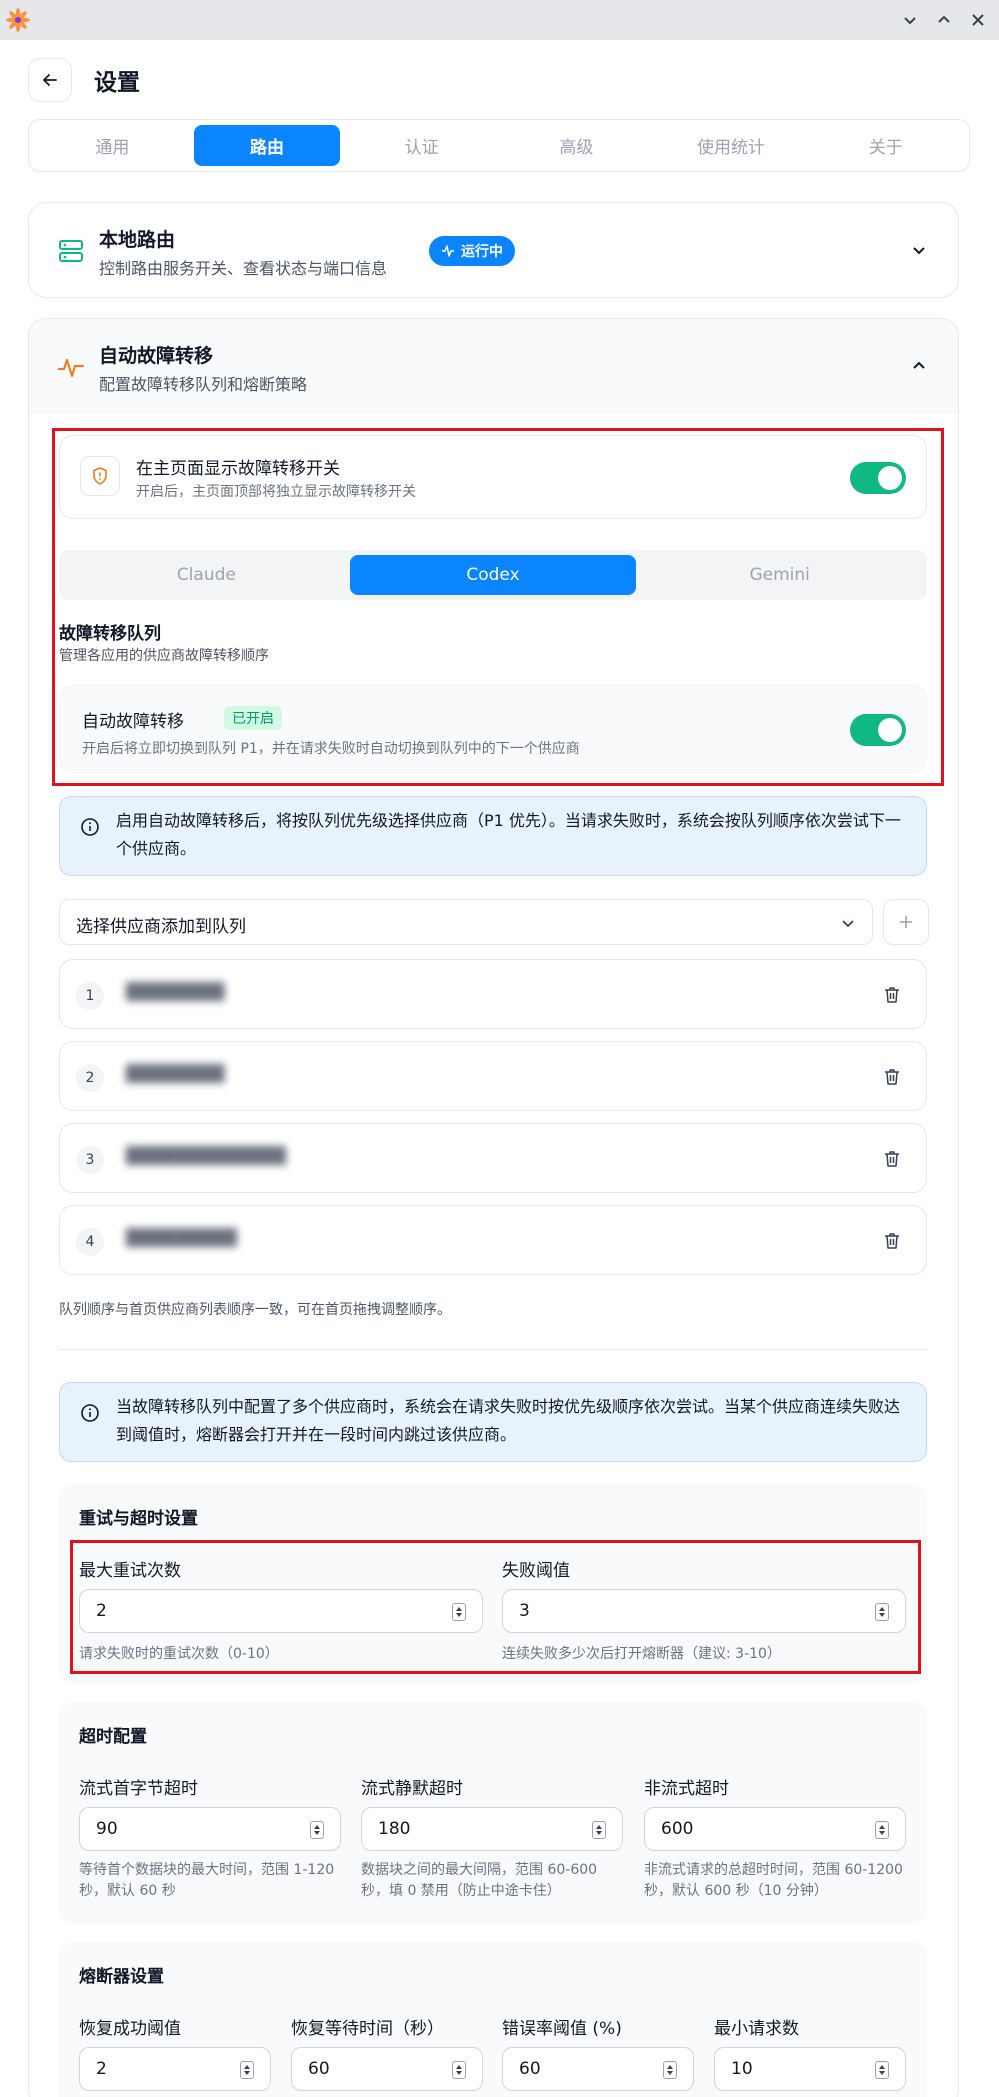 The width and height of the screenshot is (999, 2097). What do you see at coordinates (138, 1789) in the screenshot?
I see `first-byte-label: 流式首字节超时` at bounding box center [138, 1789].